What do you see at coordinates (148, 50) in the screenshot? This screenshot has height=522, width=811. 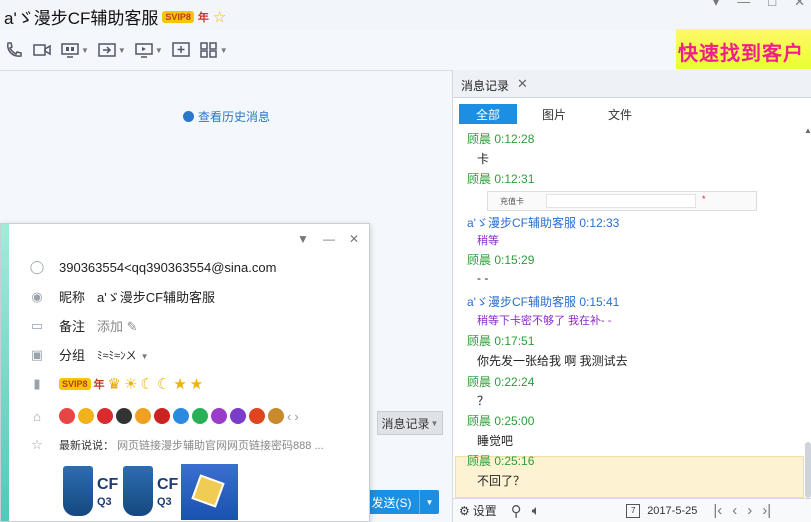 I see `remote-desktop-icon: ▼` at bounding box center [148, 50].